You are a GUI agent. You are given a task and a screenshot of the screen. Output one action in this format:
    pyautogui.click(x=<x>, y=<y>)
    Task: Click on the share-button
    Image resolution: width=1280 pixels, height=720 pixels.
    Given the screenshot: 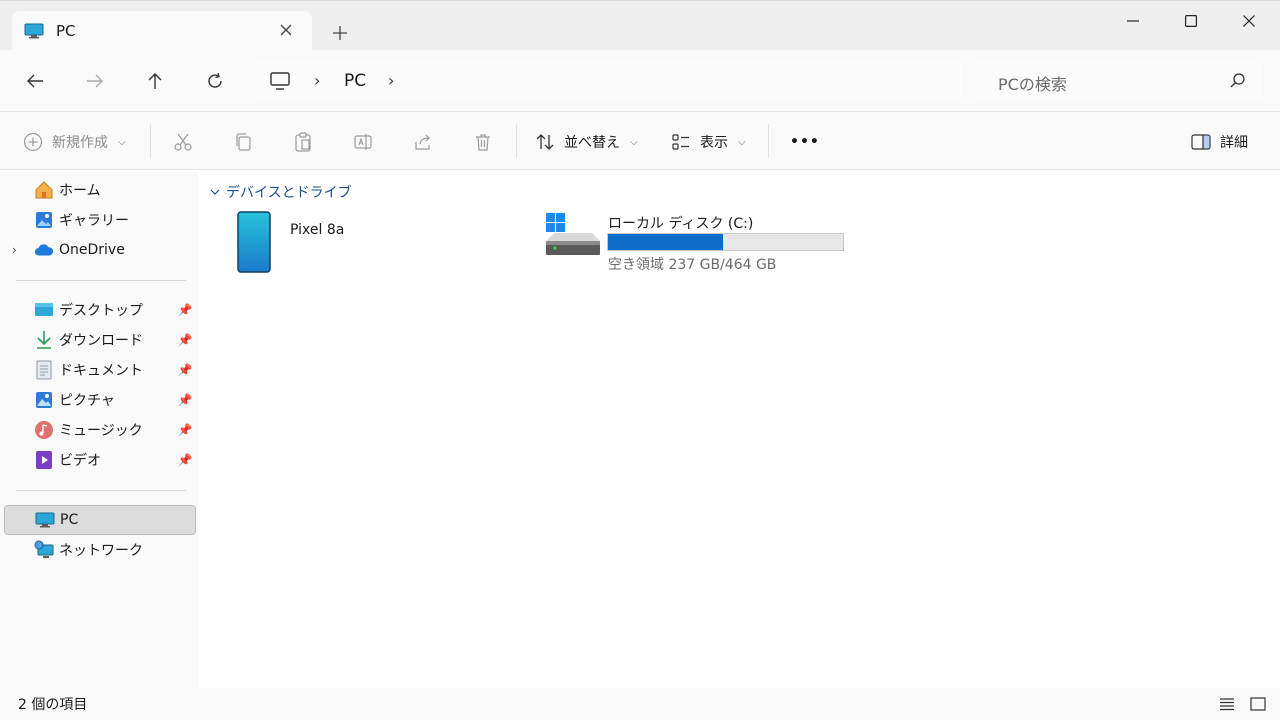 What is the action you would take?
    pyautogui.click(x=423, y=142)
    